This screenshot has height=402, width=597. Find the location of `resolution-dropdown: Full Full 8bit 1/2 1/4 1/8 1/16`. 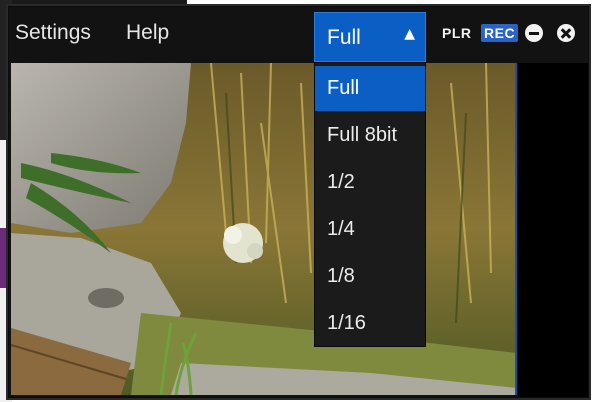

resolution-dropdown: Full Full 8bit 1/2 1/4 1/8 1/16 is located at coordinates (370, 204).